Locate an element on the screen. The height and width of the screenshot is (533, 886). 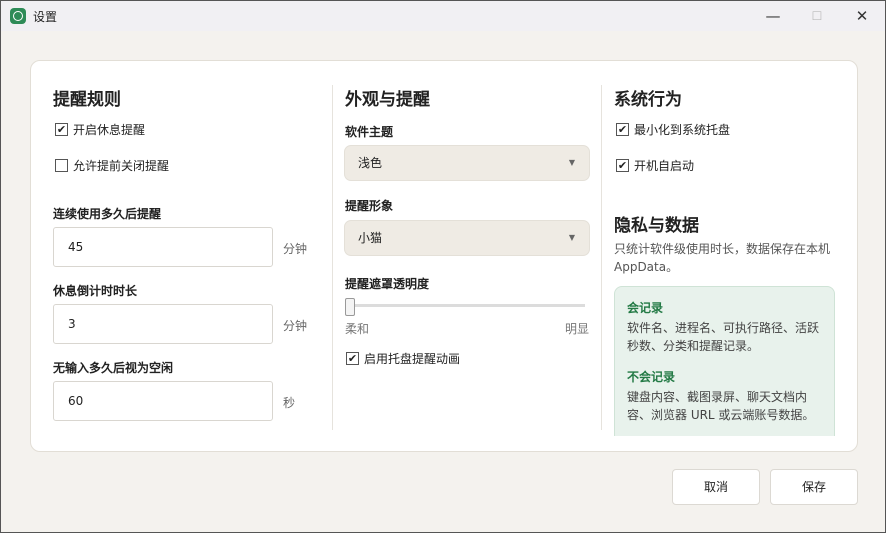
theme-label: 软件主题 is located at coordinates (369, 132).